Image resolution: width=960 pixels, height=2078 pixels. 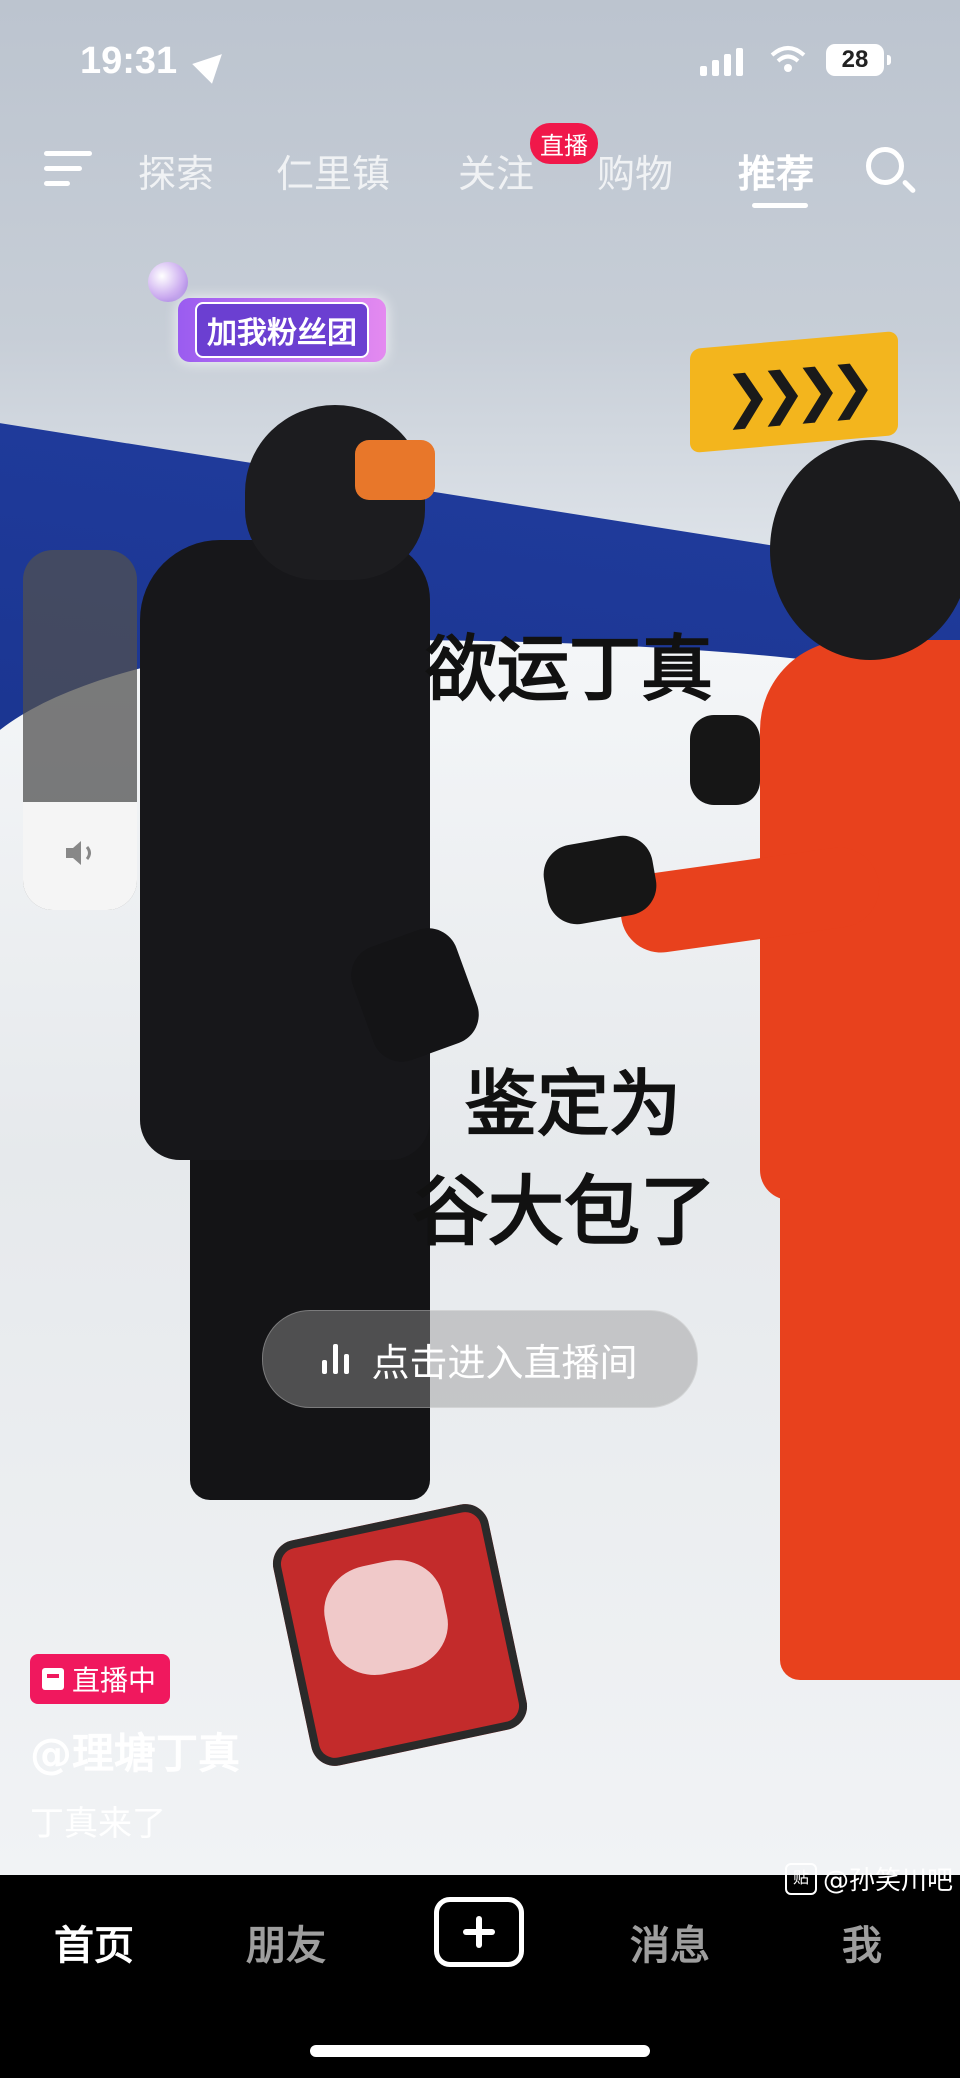 What do you see at coordinates (635, 170) in the screenshot?
I see `tab-shopping: 购物` at bounding box center [635, 170].